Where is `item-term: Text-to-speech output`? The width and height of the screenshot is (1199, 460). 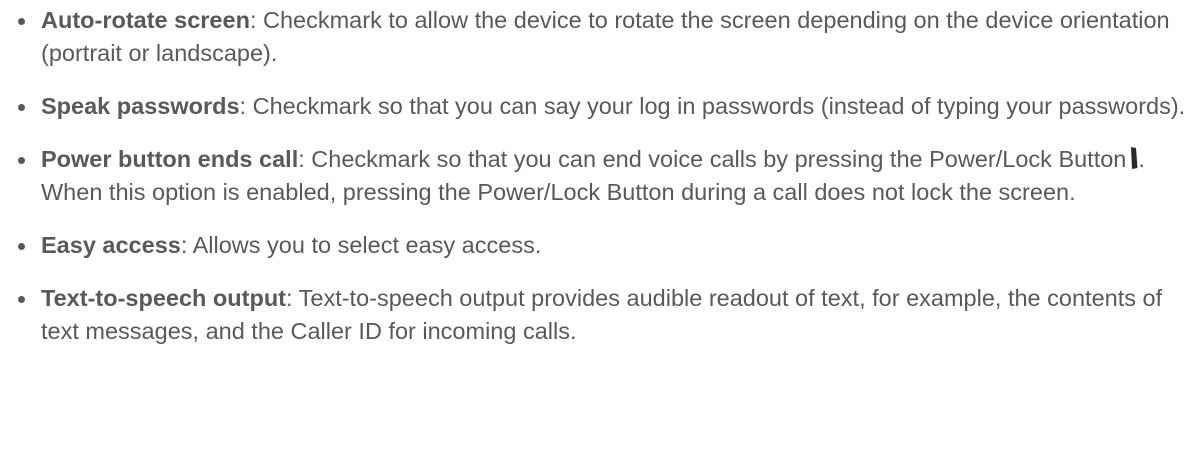 item-term: Text-to-speech output is located at coordinates (163, 298).